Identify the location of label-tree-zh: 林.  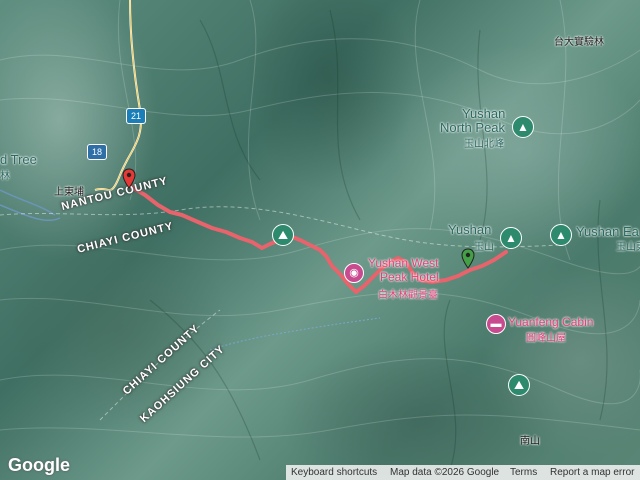
(5, 176).